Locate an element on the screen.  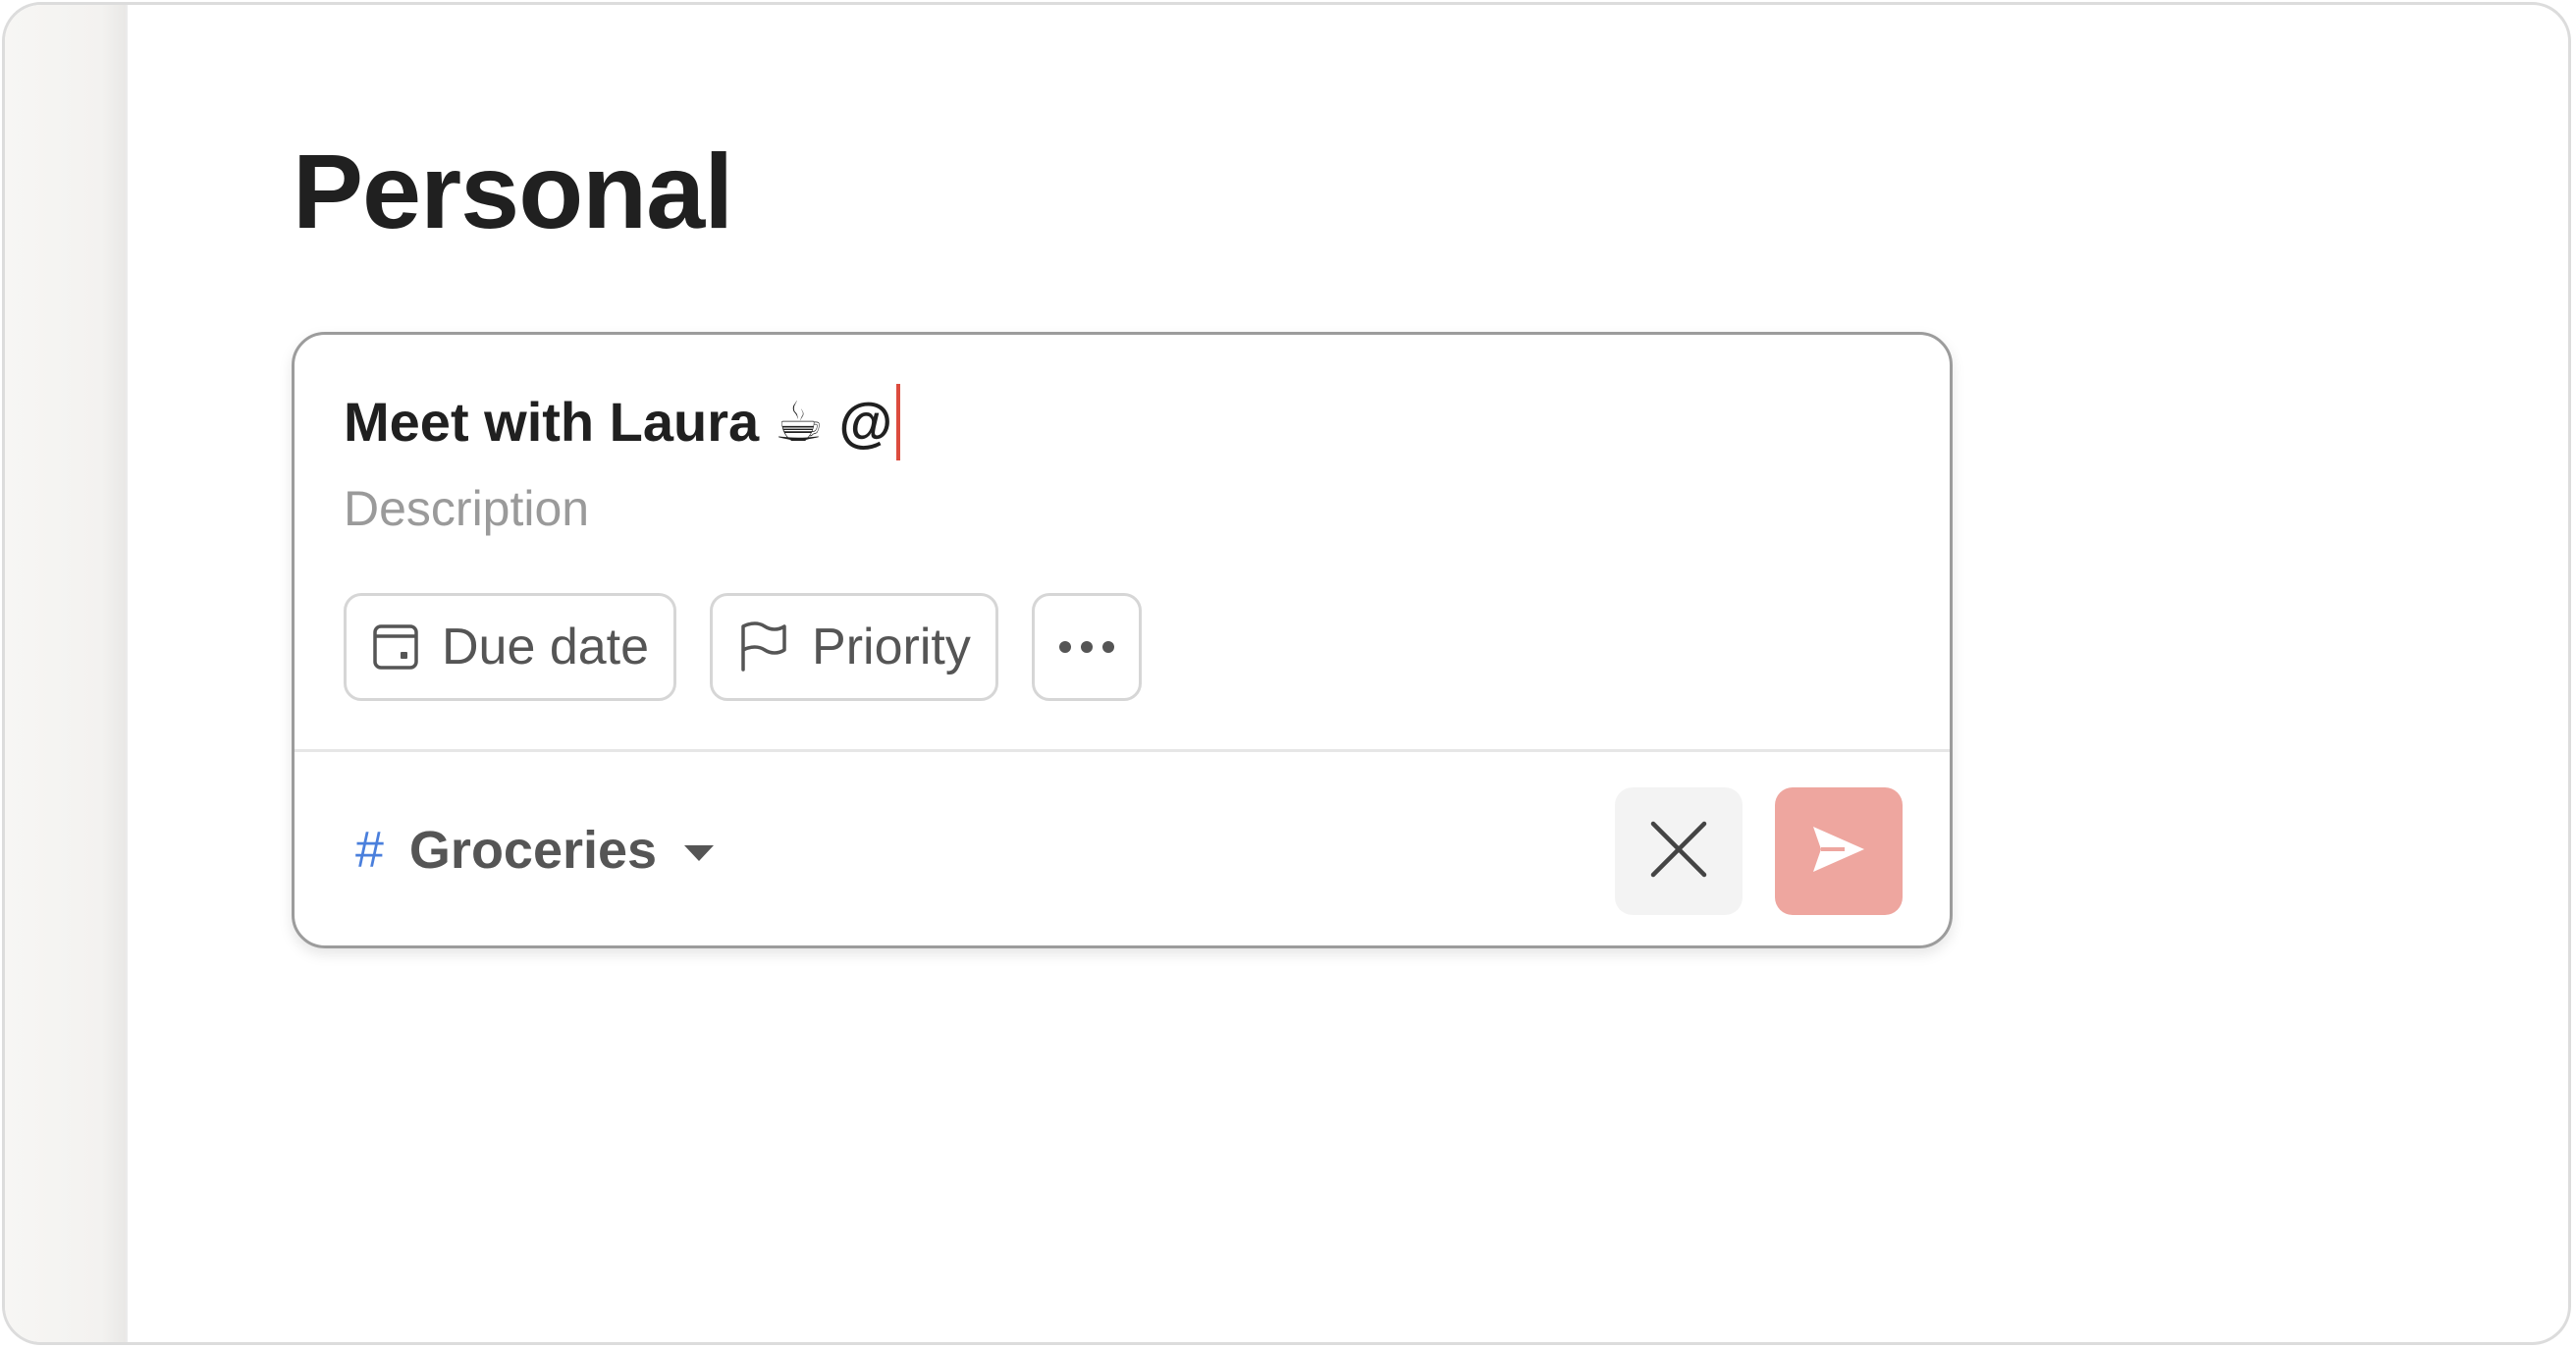
add-task-button is located at coordinates (1839, 851).